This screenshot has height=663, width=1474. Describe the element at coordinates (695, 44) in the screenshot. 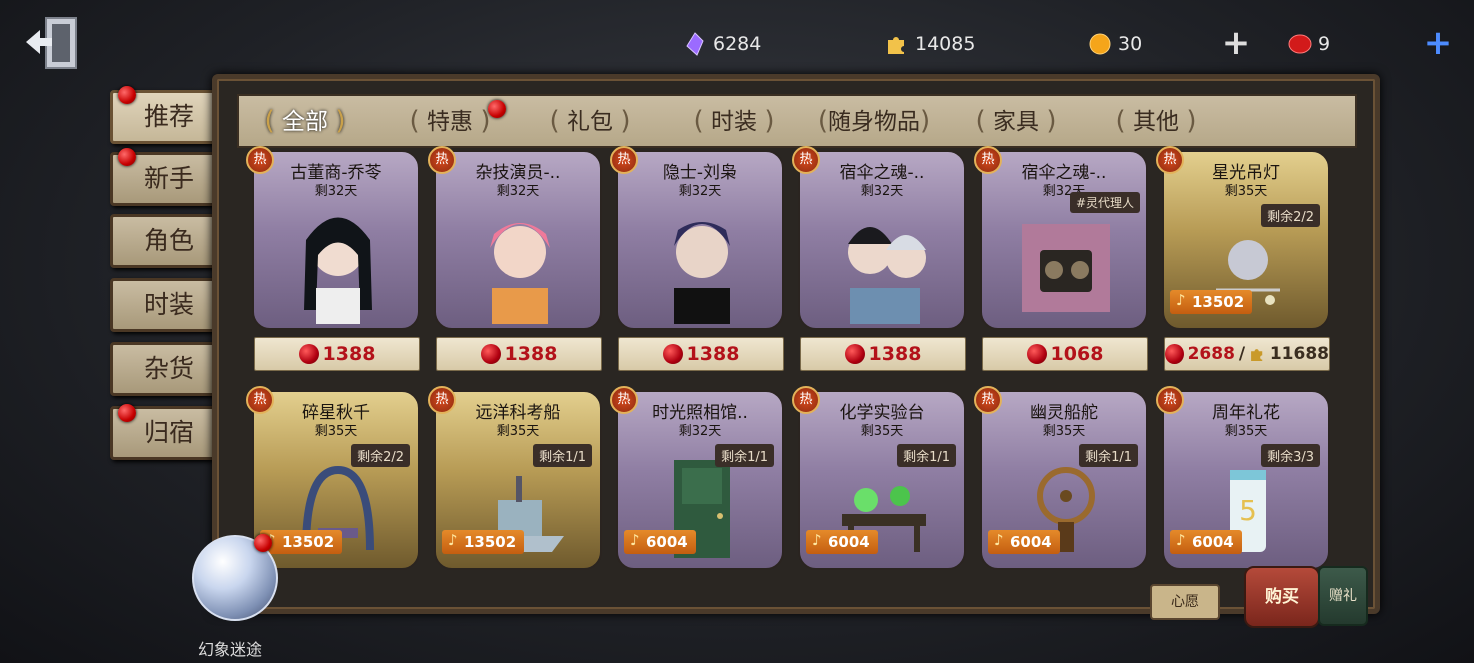

I see `purple-crystal-icon` at that location.